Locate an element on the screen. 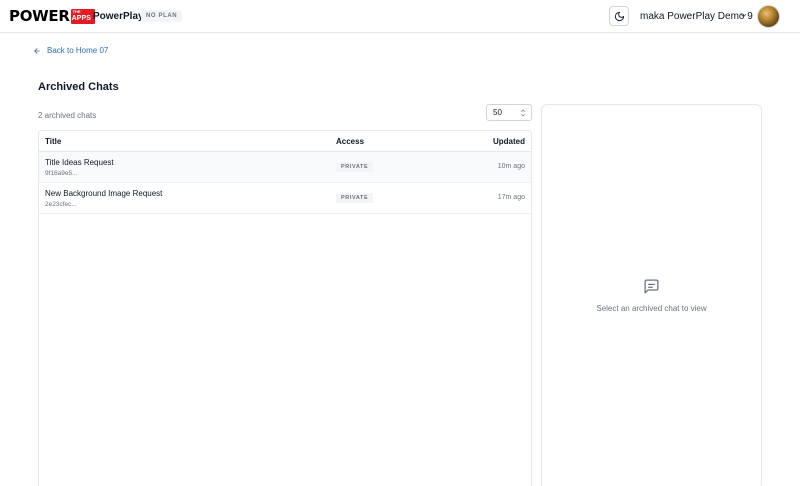 This screenshot has height=486, width=800. chevron-up-down-icon is located at coordinates (523, 113).